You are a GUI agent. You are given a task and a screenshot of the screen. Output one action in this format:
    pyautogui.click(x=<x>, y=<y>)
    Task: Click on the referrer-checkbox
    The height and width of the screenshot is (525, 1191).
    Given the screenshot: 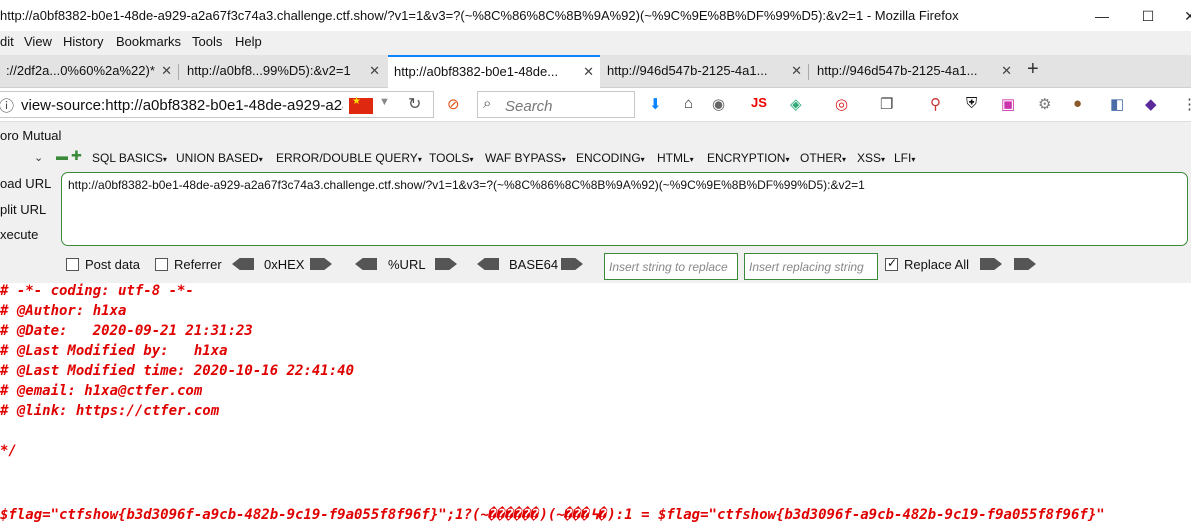 What is the action you would take?
    pyautogui.click(x=161, y=264)
    